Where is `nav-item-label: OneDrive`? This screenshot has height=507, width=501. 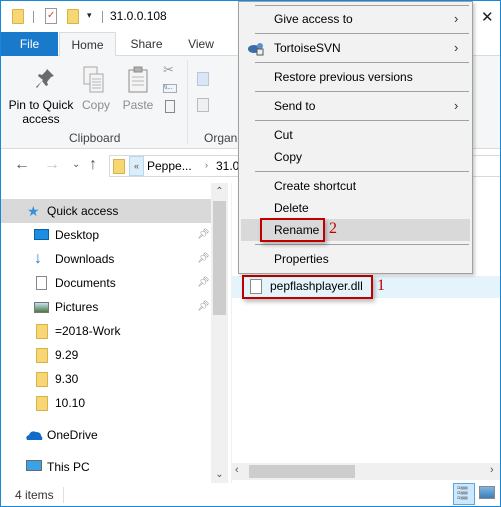 nav-item-label: OneDrive is located at coordinates (72, 435).